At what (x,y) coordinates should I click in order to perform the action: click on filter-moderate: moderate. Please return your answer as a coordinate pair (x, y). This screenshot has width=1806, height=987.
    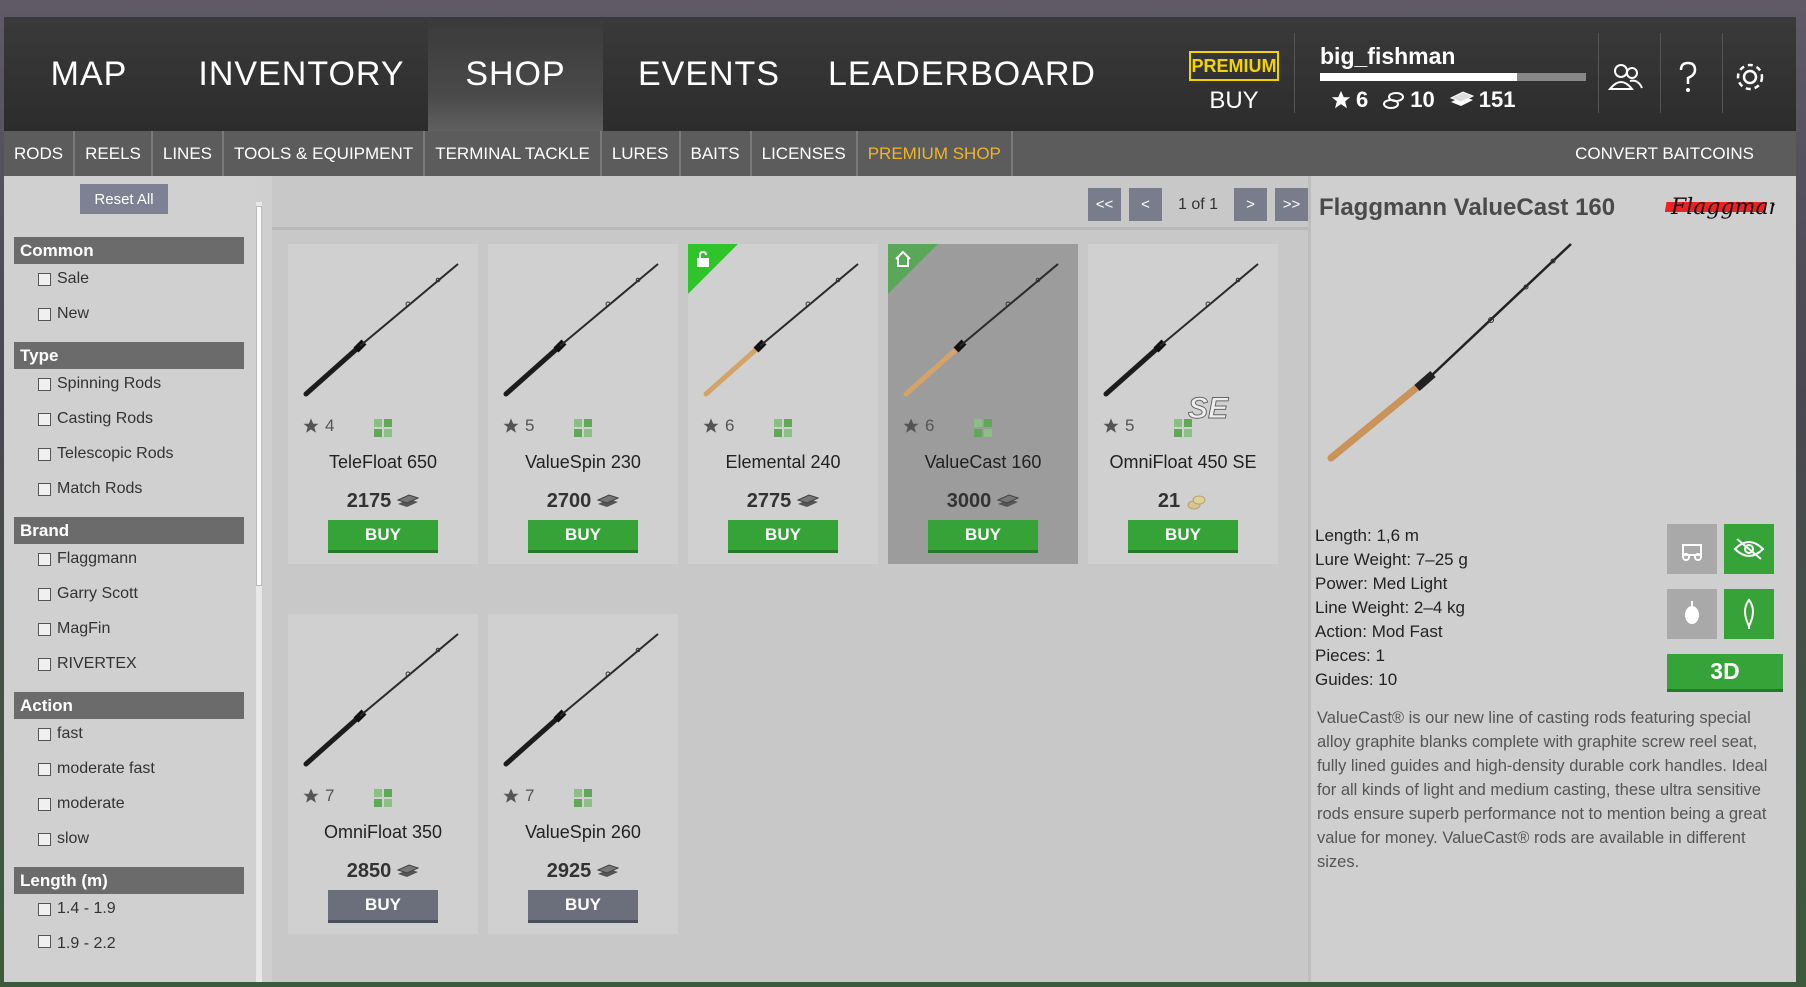
    Looking at the image, I should click on (81, 804).